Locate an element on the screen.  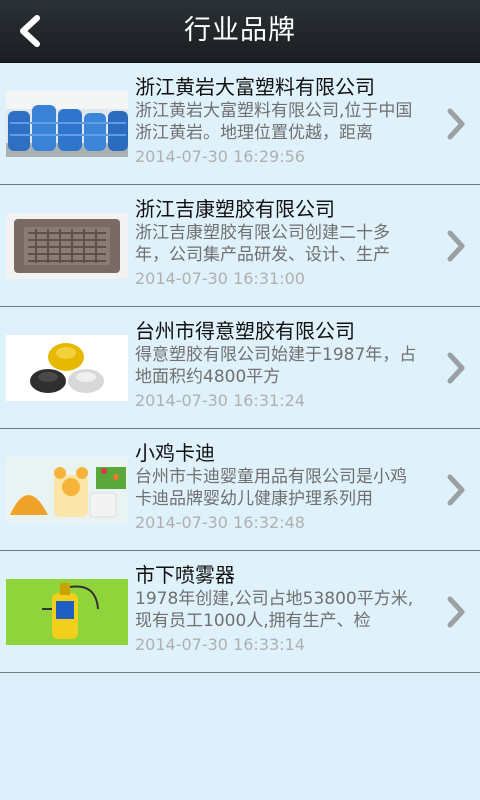
item-timestamp: 2014-07-30 16:32:48 is located at coordinates (220, 522).